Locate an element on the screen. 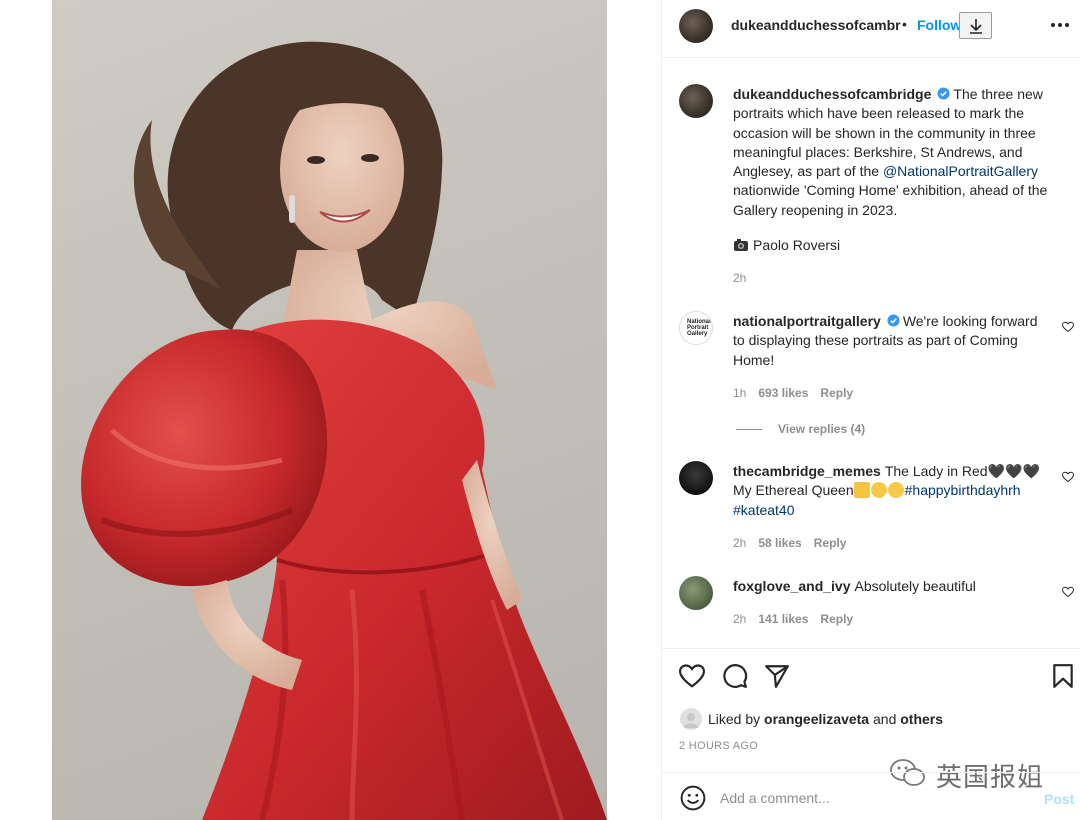 The width and height of the screenshot is (1080, 820). follow-button: Follow is located at coordinates (939, 25).